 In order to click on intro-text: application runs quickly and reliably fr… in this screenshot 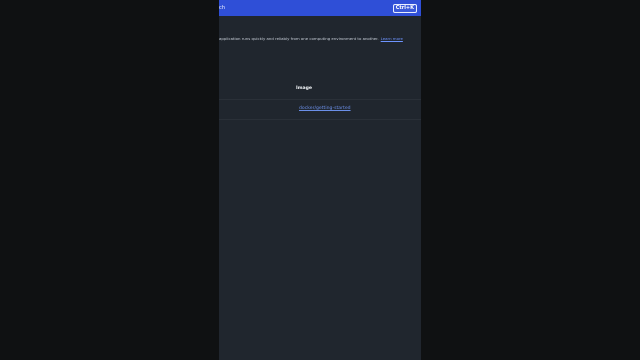, I will do `click(299, 38)`.